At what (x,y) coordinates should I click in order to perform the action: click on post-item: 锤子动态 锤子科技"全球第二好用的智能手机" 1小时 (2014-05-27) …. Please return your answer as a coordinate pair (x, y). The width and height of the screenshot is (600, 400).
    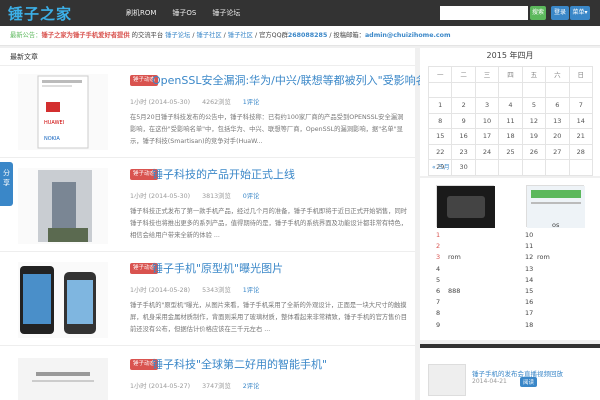
    Looking at the image, I should click on (207, 375).